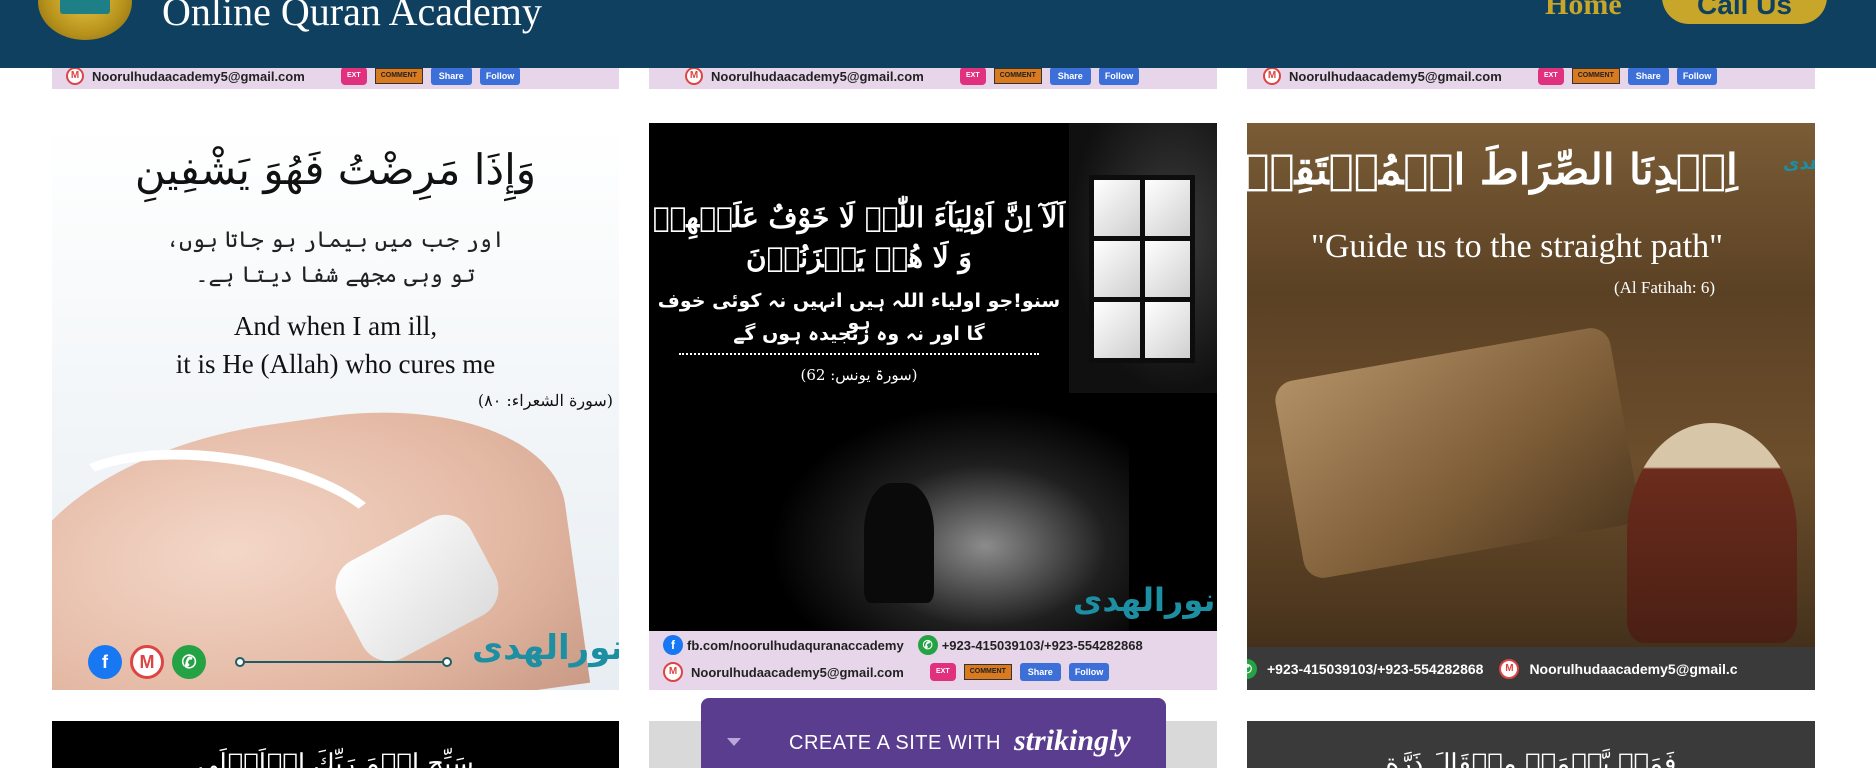 The width and height of the screenshot is (1876, 768). Describe the element at coordinates (859, 334) in the screenshot. I see `urdu-line-2: گا اور نہ وہ رنجیدہ ہوں گے` at that location.